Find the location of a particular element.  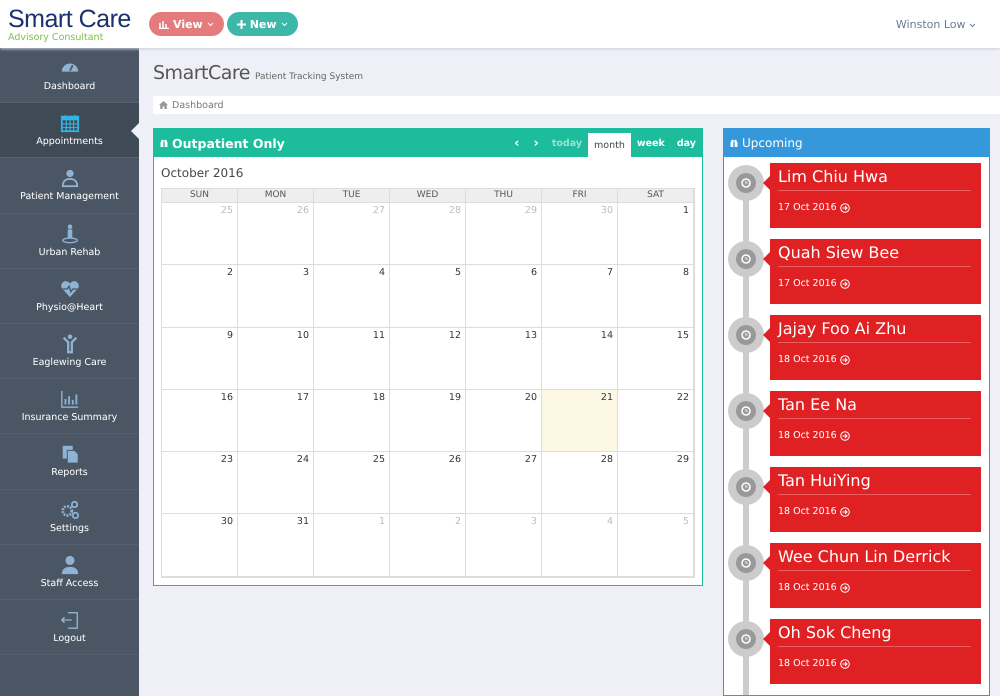

day-cell: 17 is located at coordinates (276, 421).